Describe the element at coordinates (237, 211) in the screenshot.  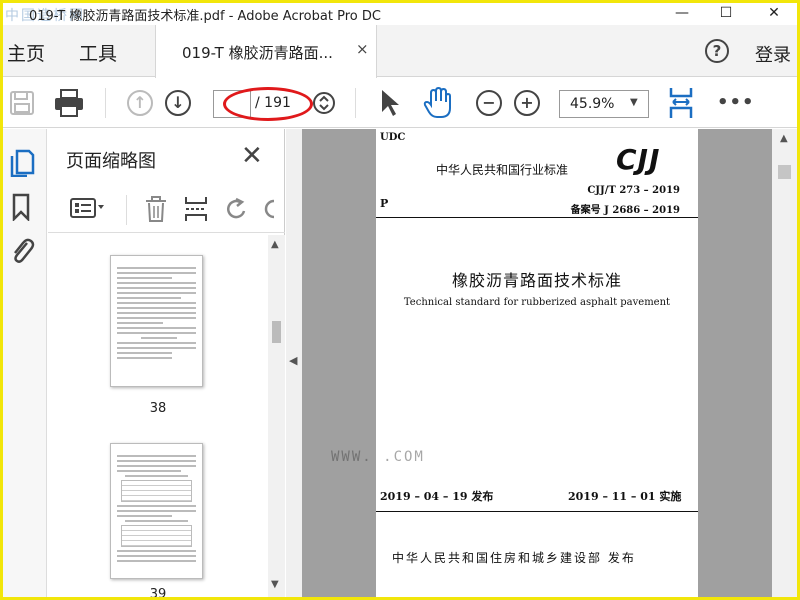
I see `rotate-icon` at that location.